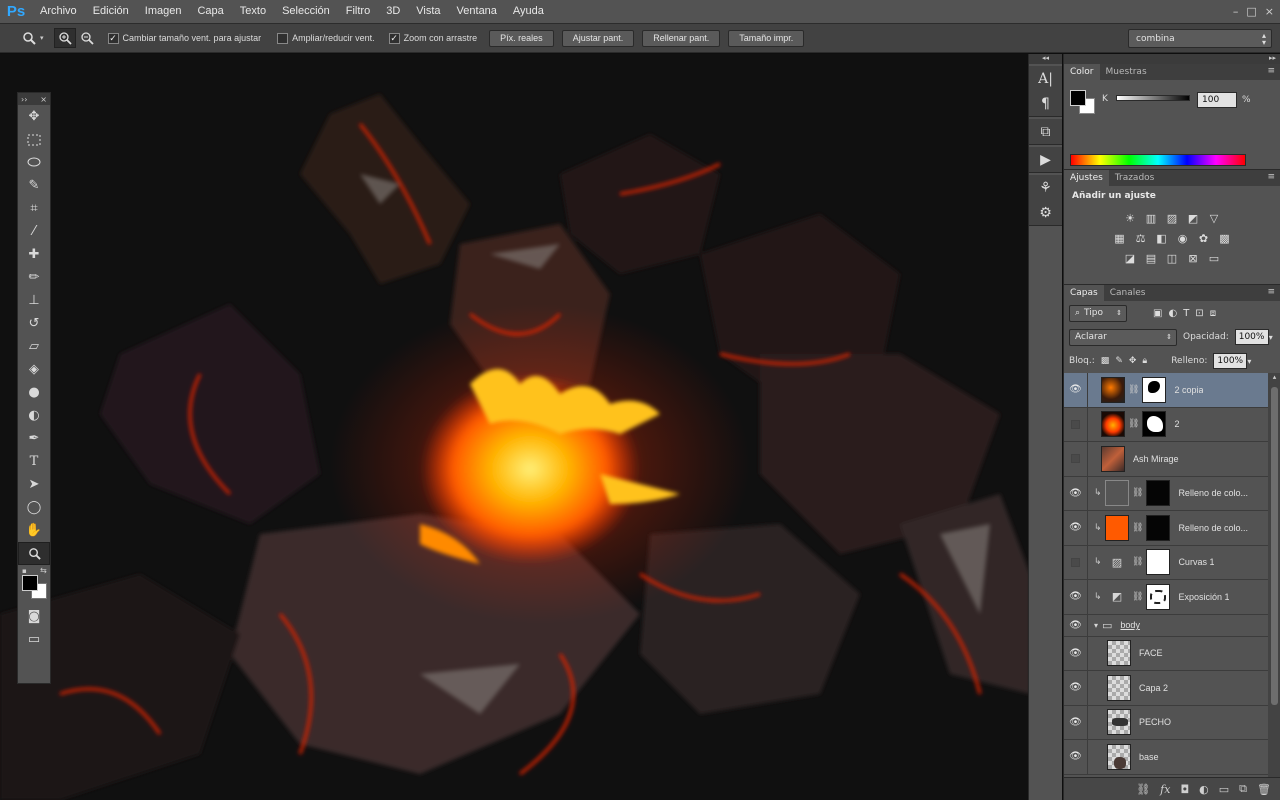  I want to click on eyedropper-tool-icon: ⁄, so click(34, 231).